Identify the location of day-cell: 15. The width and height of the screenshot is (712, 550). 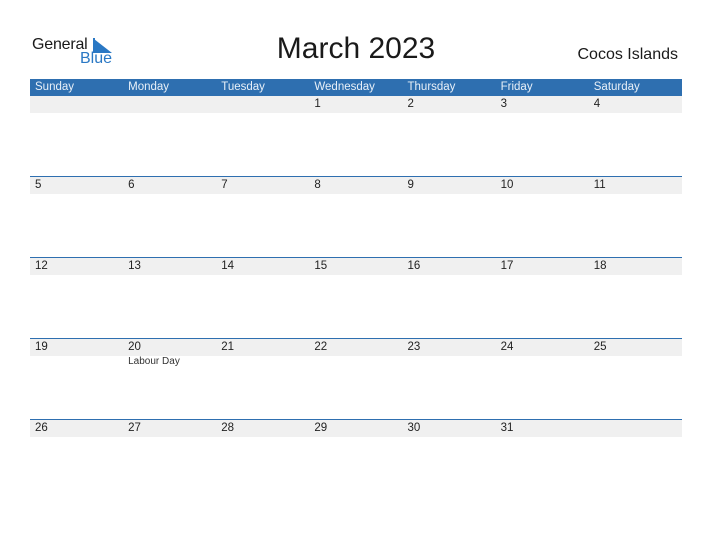
(355, 298).